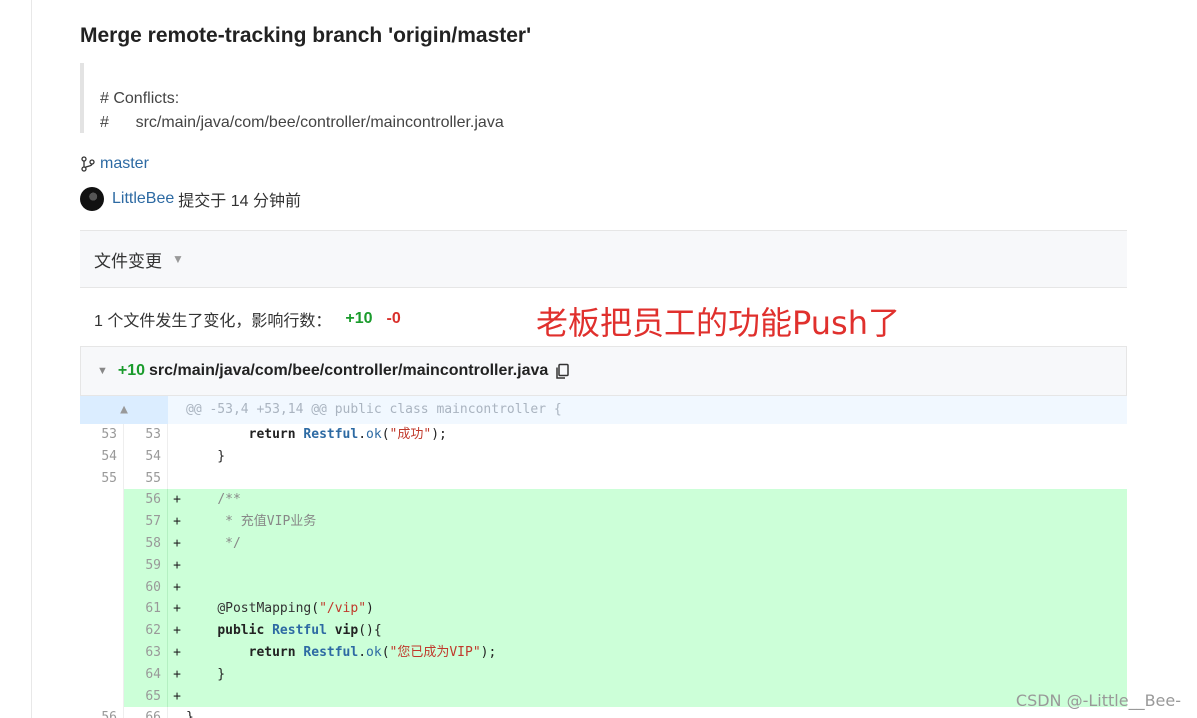  Describe the element at coordinates (124, 410) in the screenshot. I see `expand-up-icon: ▲` at that location.